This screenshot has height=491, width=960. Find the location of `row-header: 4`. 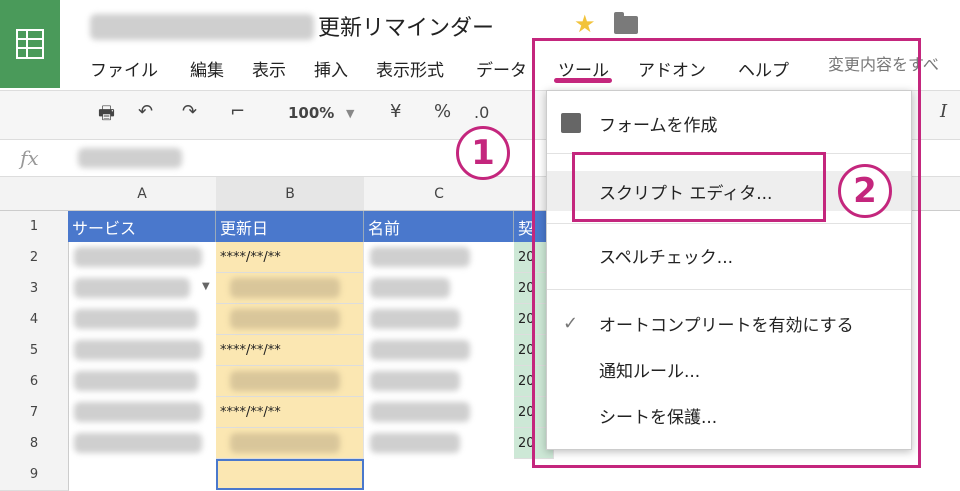

row-header: 4 is located at coordinates (34, 320).